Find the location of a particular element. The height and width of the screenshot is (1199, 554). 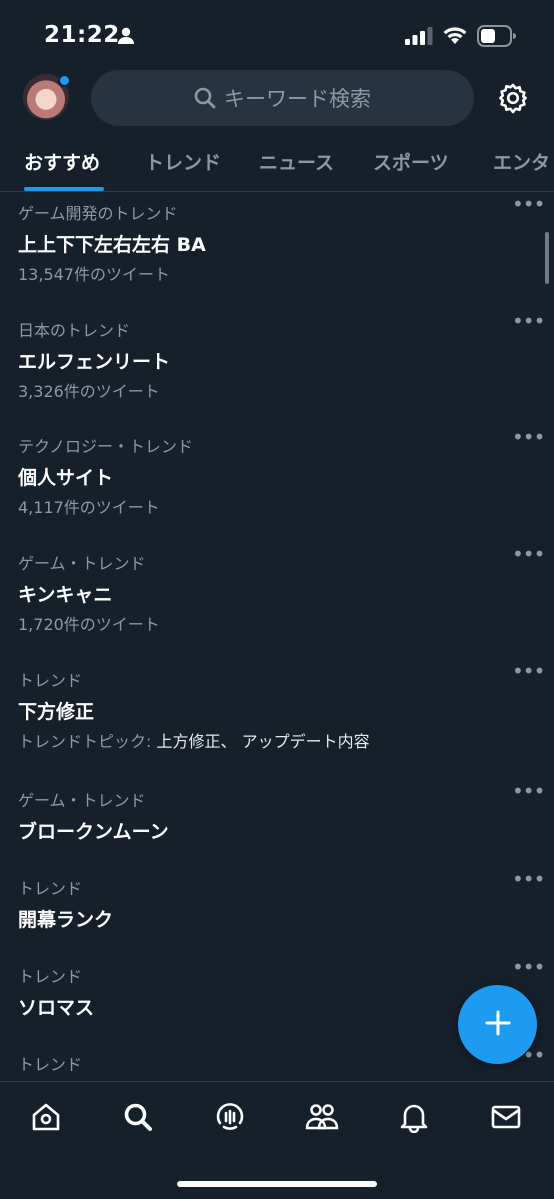

scrollbar is located at coordinates (547, 258).